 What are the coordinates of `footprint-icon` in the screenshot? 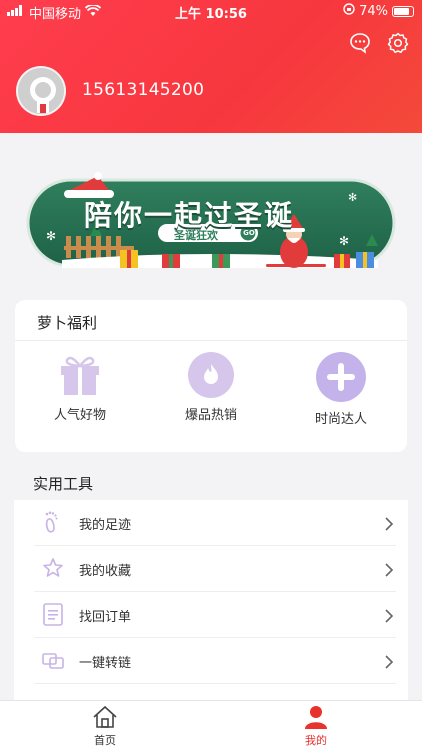 It's located at (53, 522).